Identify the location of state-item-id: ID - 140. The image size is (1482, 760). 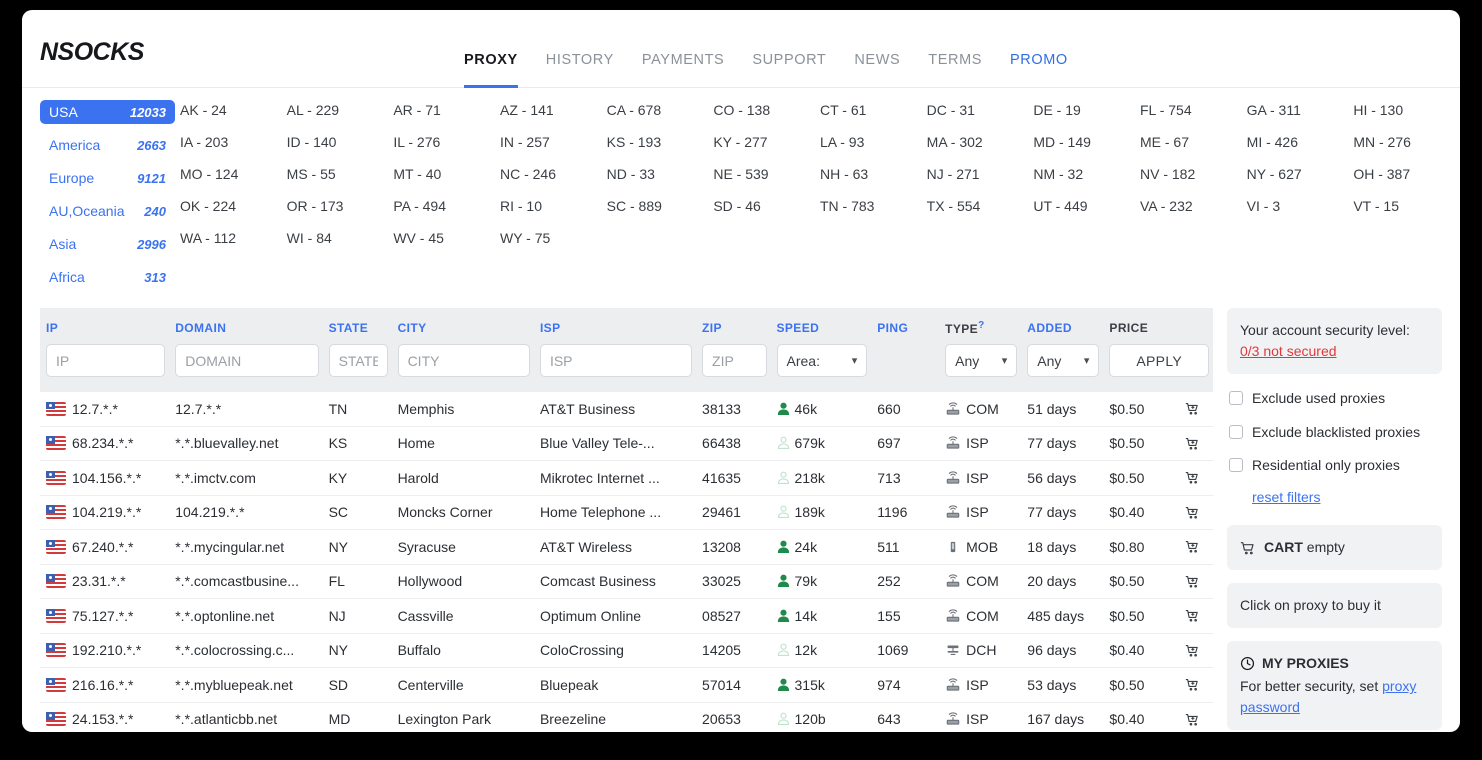
(340, 148).